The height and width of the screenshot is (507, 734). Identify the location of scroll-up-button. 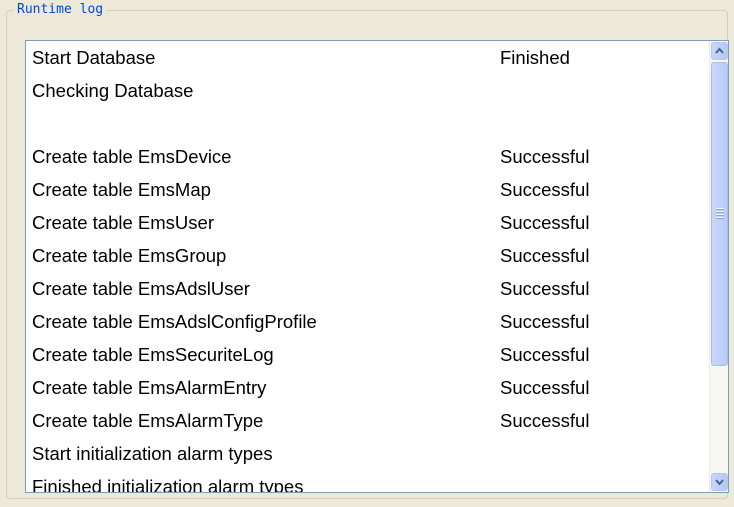
(719, 51).